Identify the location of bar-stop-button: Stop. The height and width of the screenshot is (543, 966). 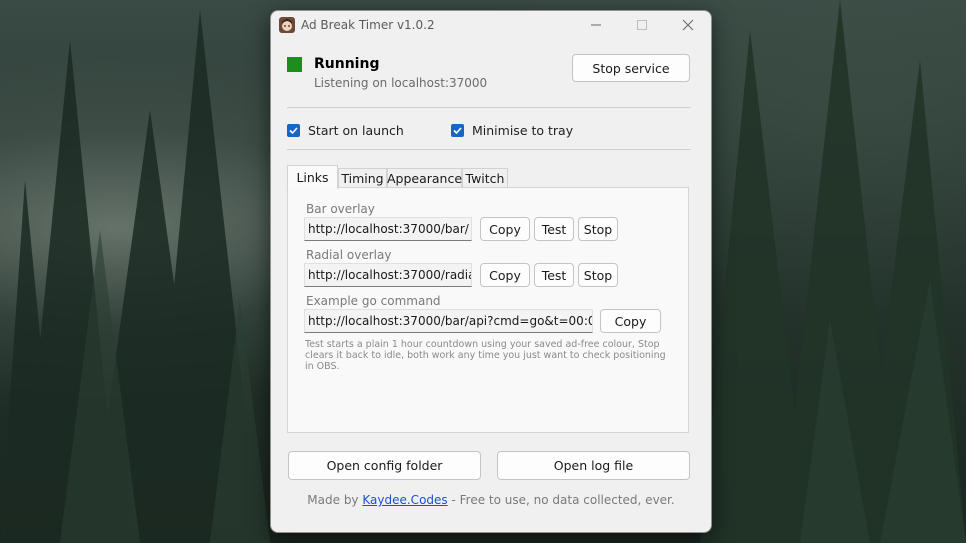
(598, 229).